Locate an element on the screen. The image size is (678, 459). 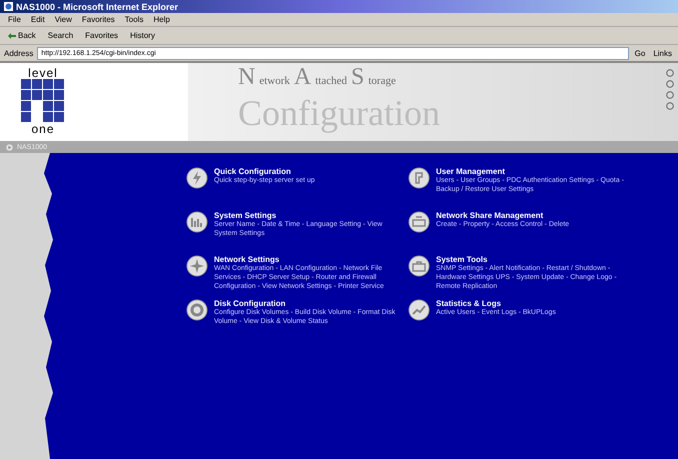
back-arrow-icon is located at coordinates (12, 35).